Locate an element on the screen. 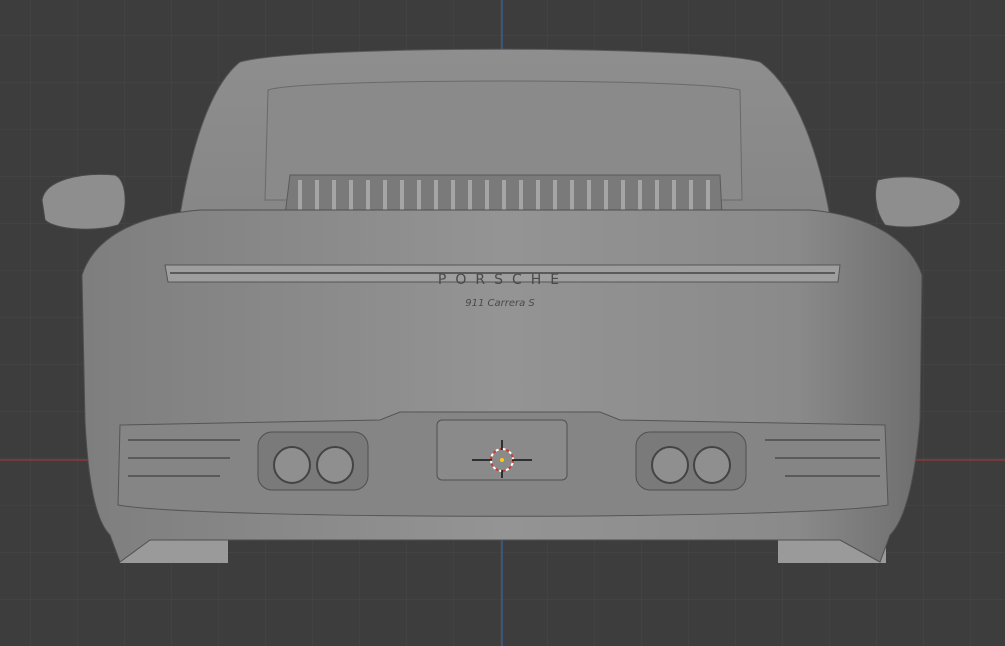  model-badge: 911 Carrera S is located at coordinates (500, 303).